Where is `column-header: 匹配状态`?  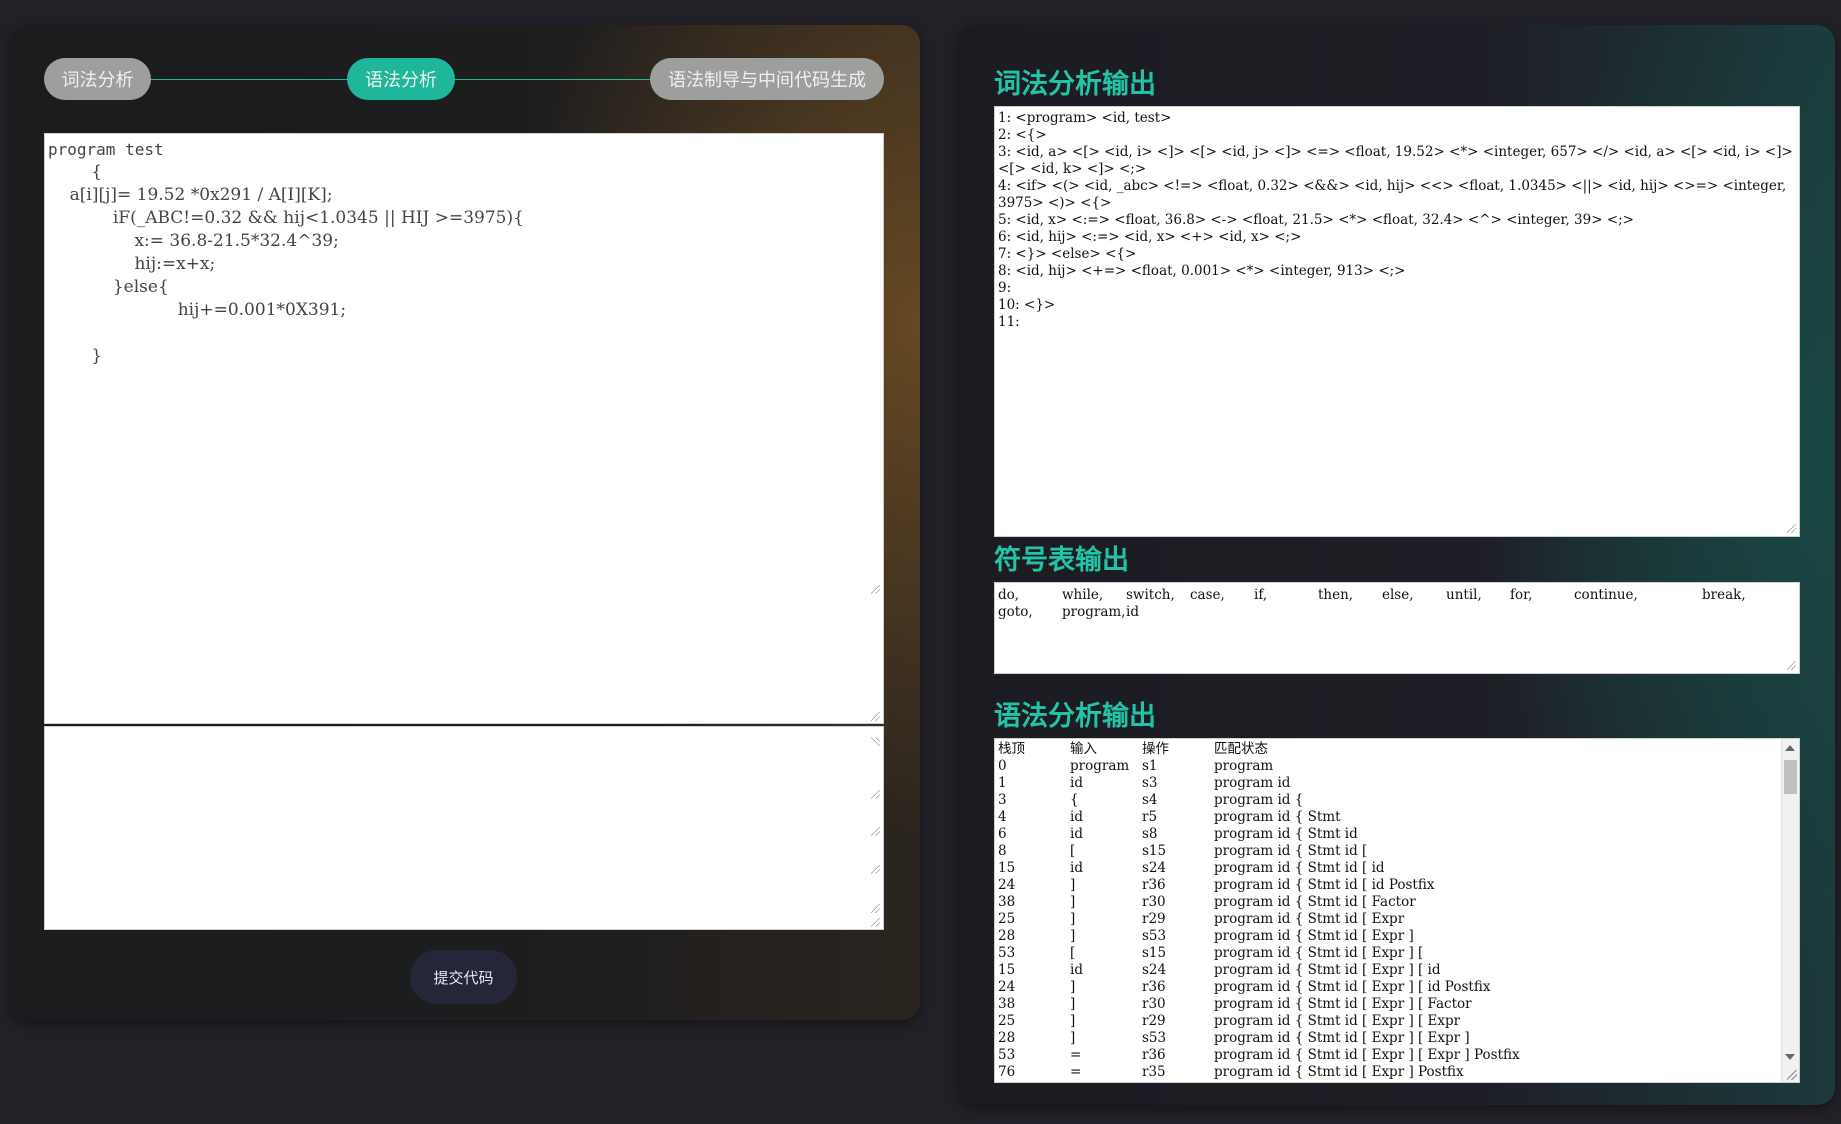 column-header: 匹配状态 is located at coordinates (1241, 749).